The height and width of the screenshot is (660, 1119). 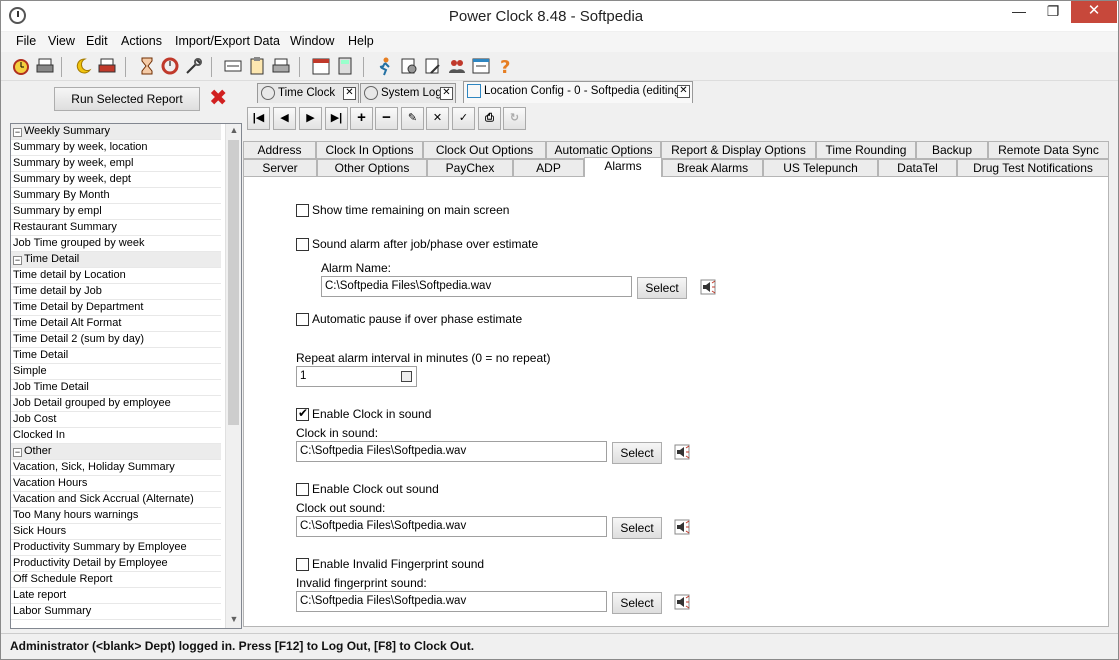 What do you see at coordinates (116, 612) in the screenshot?
I see `report-item: Labor Summary` at bounding box center [116, 612].